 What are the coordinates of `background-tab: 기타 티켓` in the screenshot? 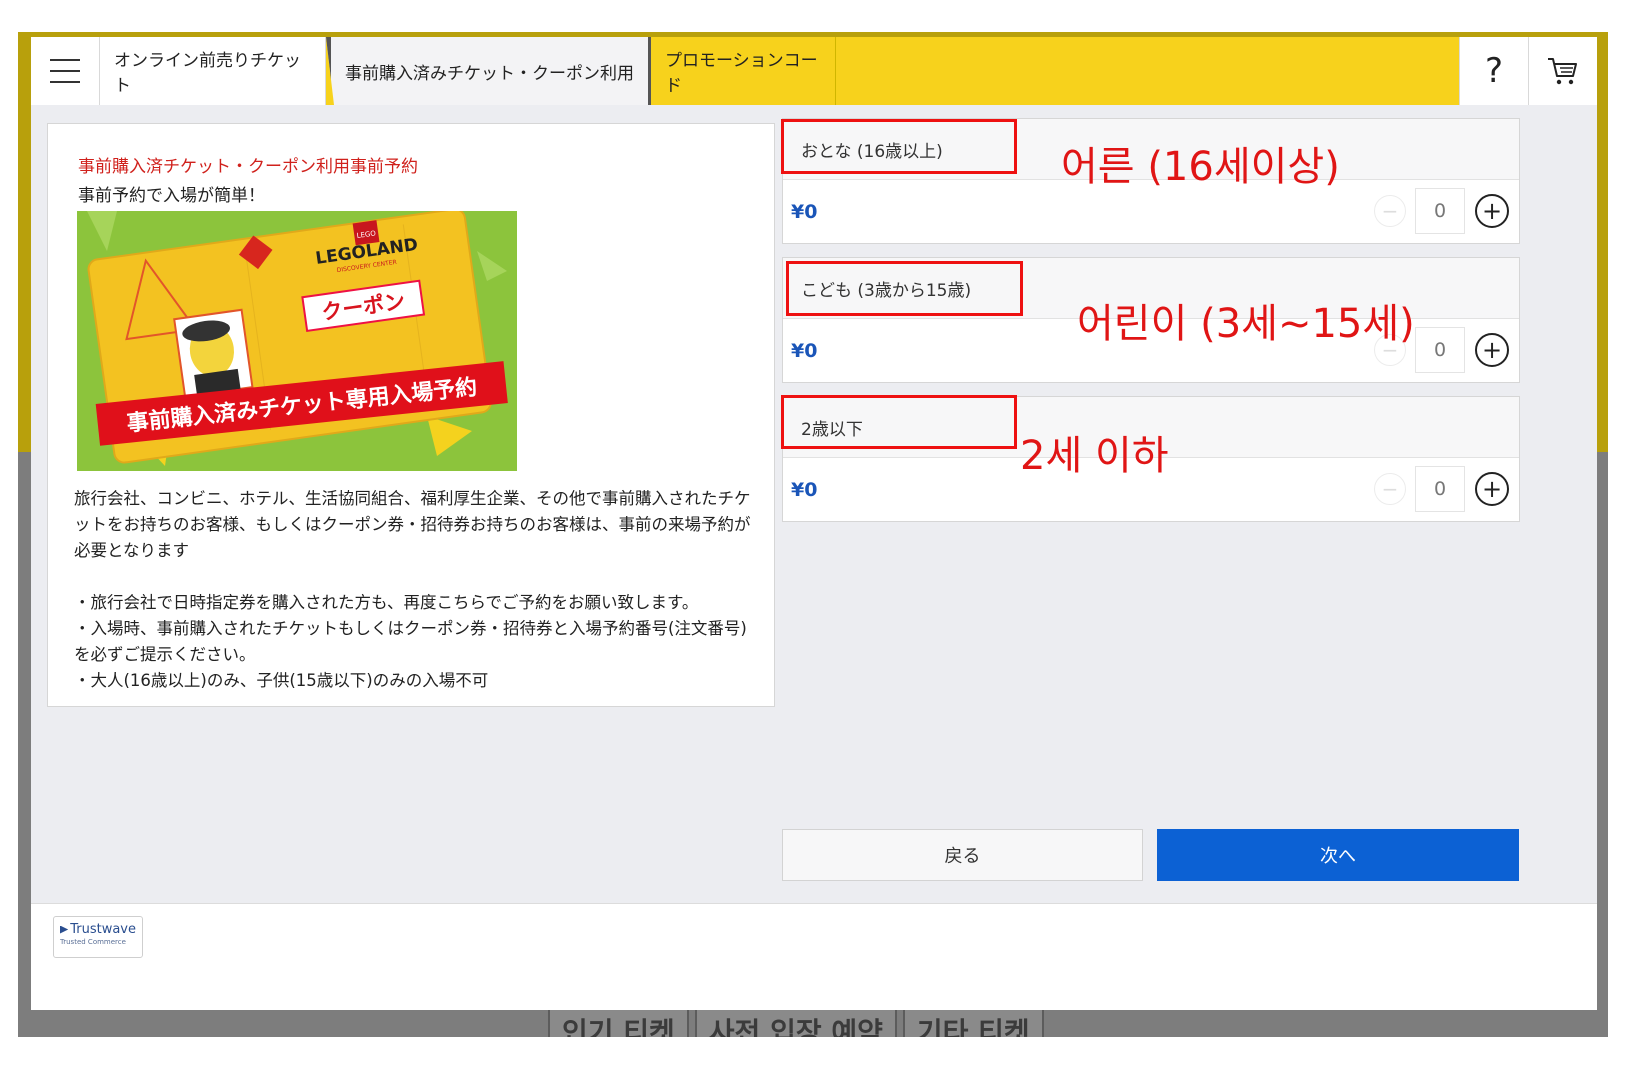 It's located at (973, 1022).